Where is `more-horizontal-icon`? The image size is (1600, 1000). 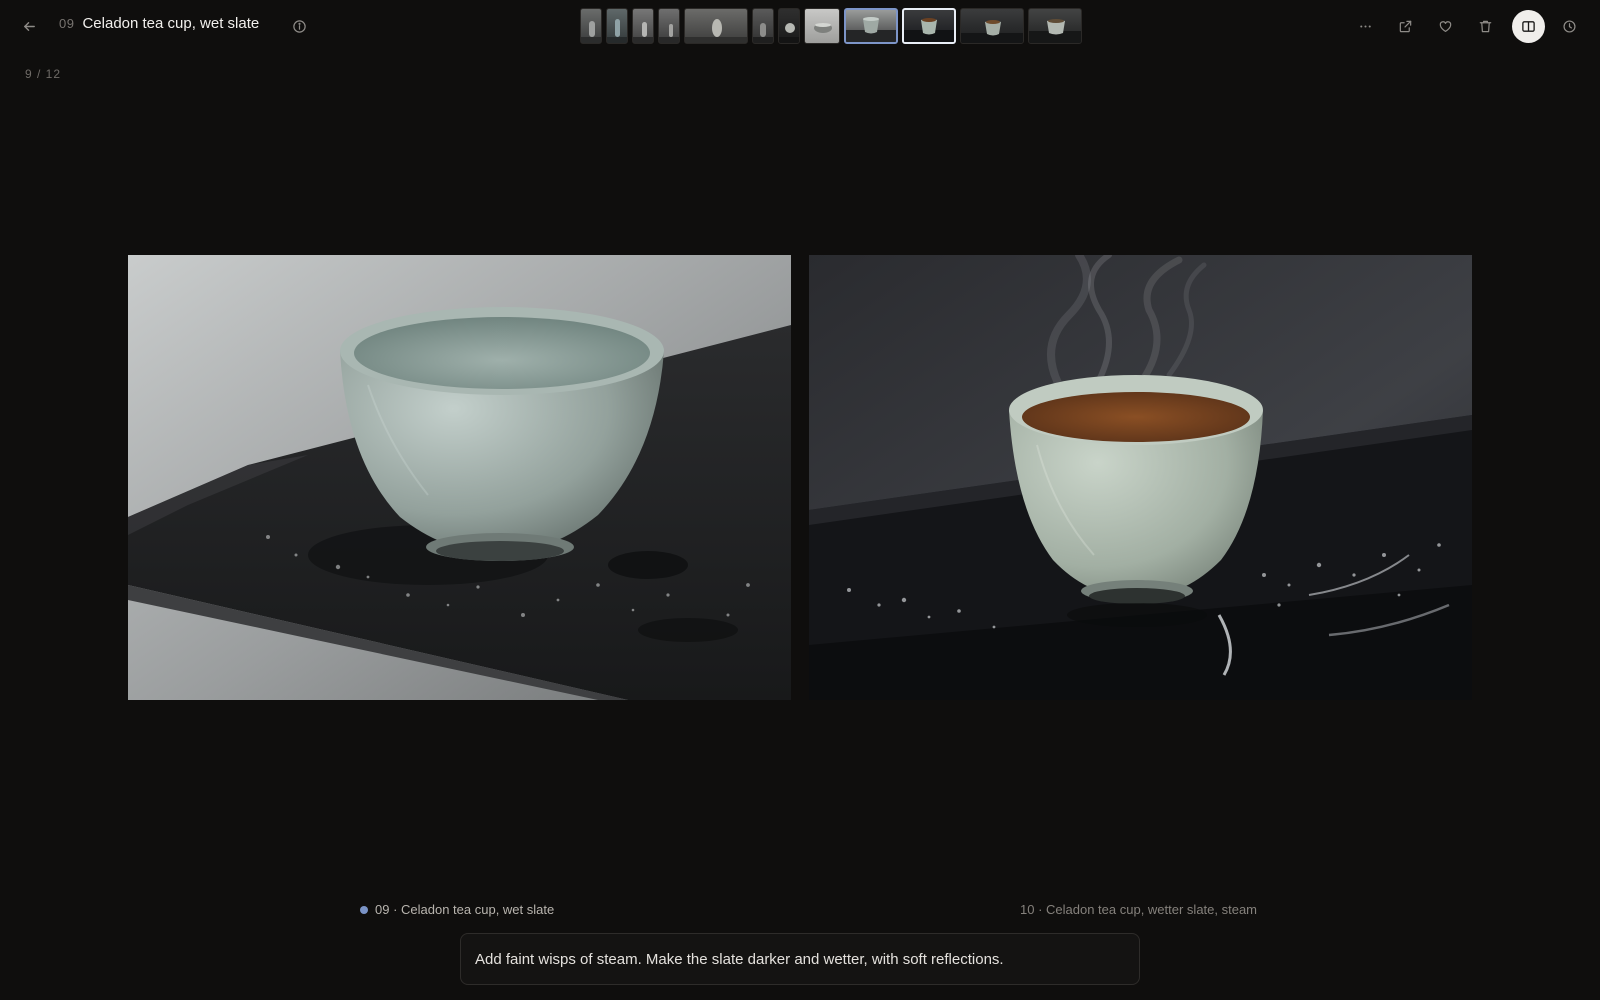 more-horizontal-icon is located at coordinates (1365, 26).